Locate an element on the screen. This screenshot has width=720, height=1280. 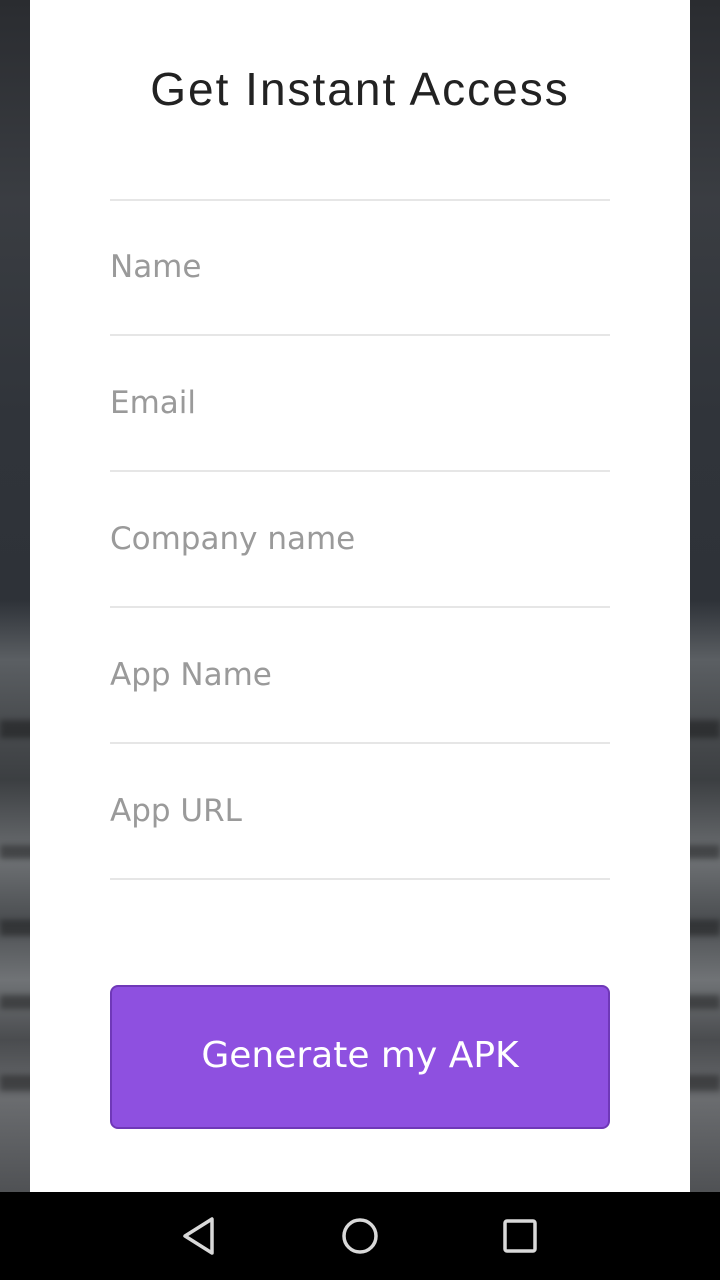
app-url-input is located at coordinates (360, 811).